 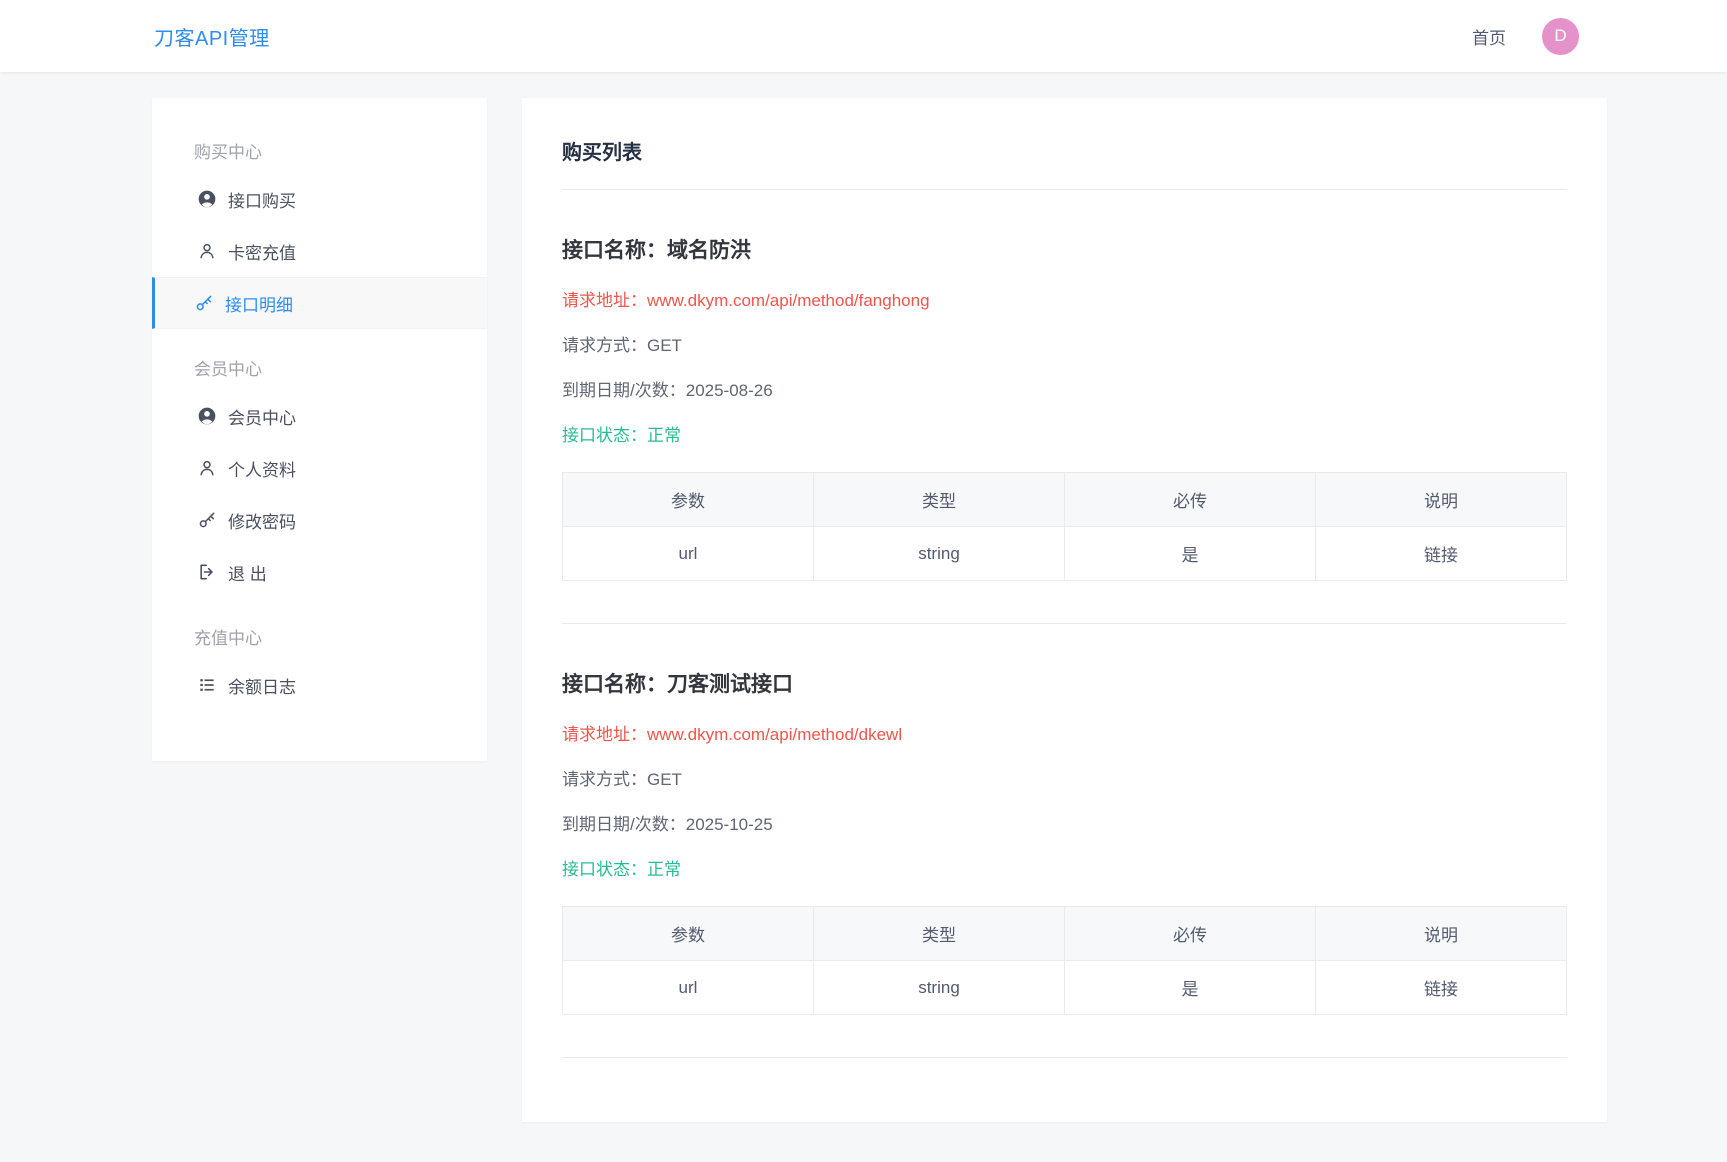 What do you see at coordinates (863, 36) in the screenshot?
I see `top-header: 刀客API管理 首页 D` at bounding box center [863, 36].